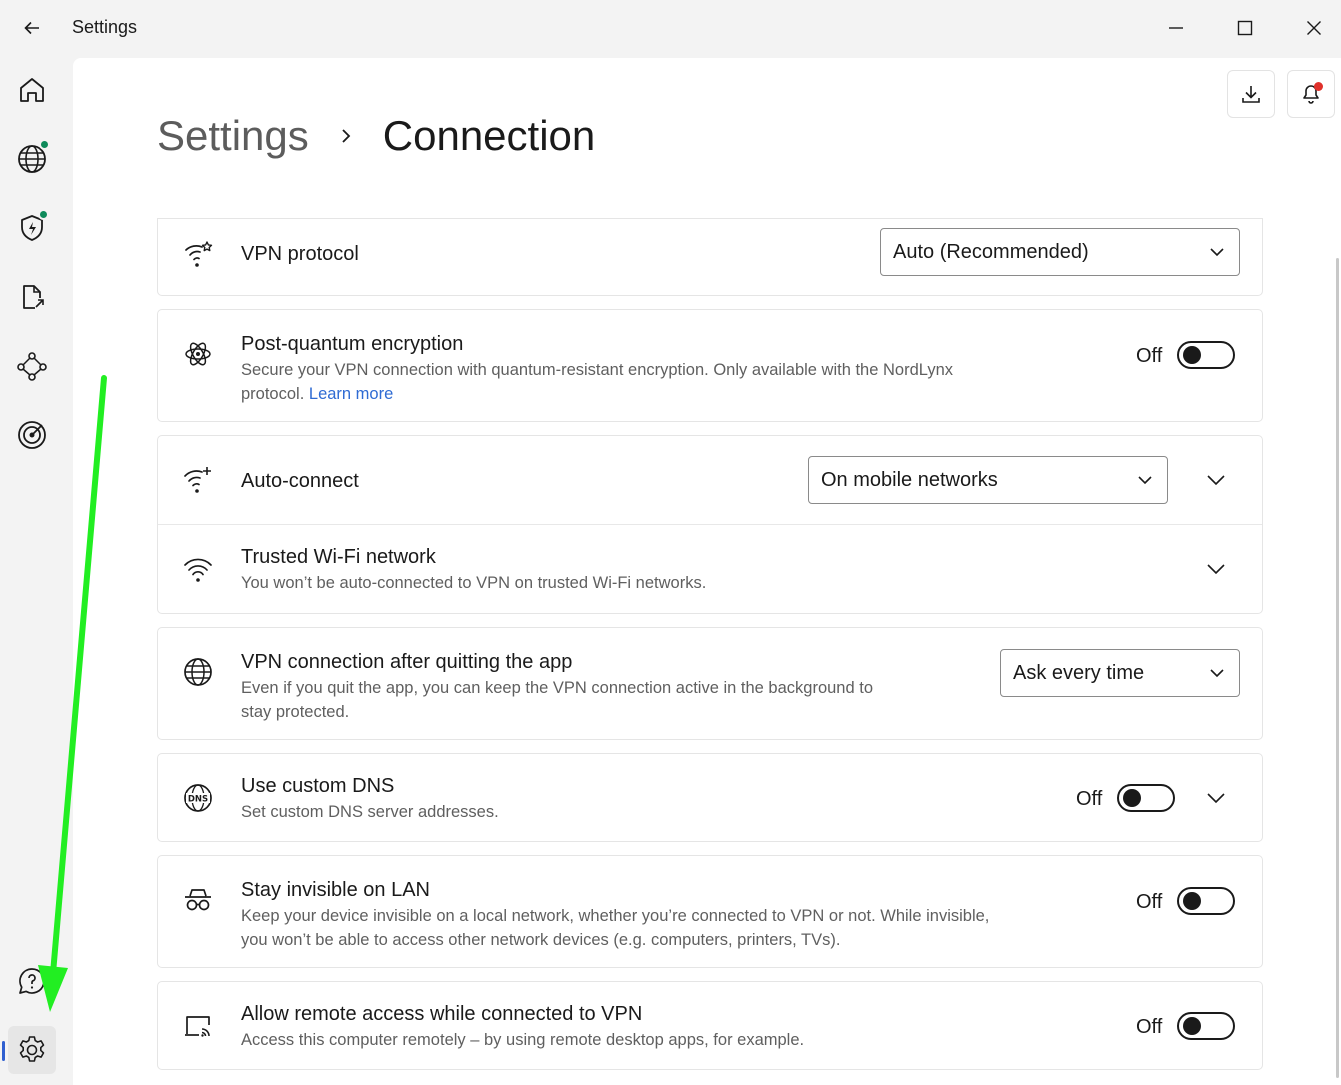  Describe the element at coordinates (198, 672) in the screenshot. I see `globe-icon` at that location.